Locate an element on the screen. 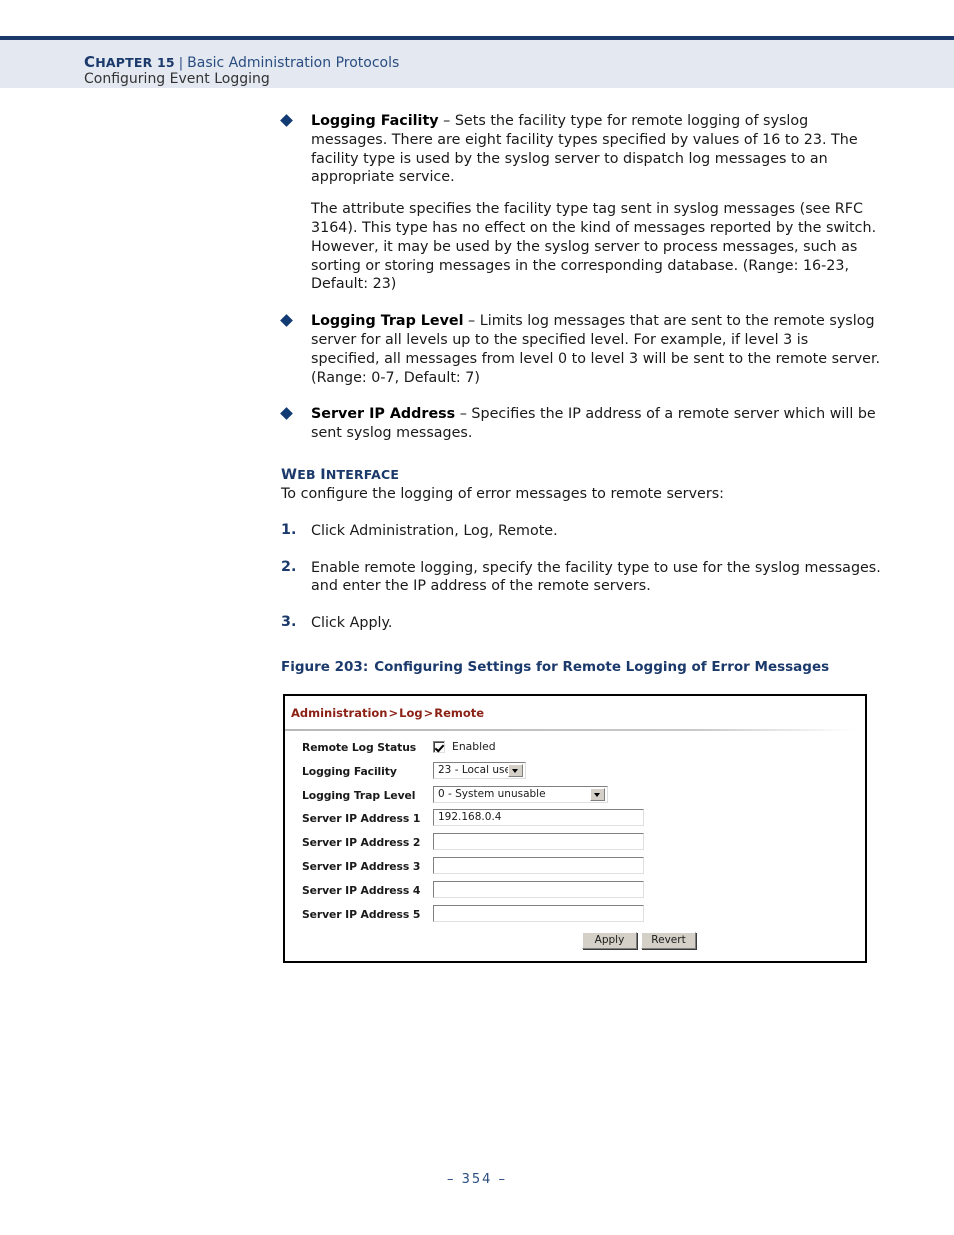 The height and width of the screenshot is (1235, 954). step-3: 3. Click Apply. is located at coordinates (581, 623).